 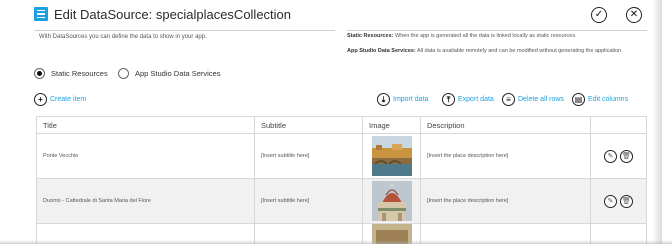 What do you see at coordinates (578, 99) in the screenshot?
I see `edit-columns-icon: ▤` at bounding box center [578, 99].